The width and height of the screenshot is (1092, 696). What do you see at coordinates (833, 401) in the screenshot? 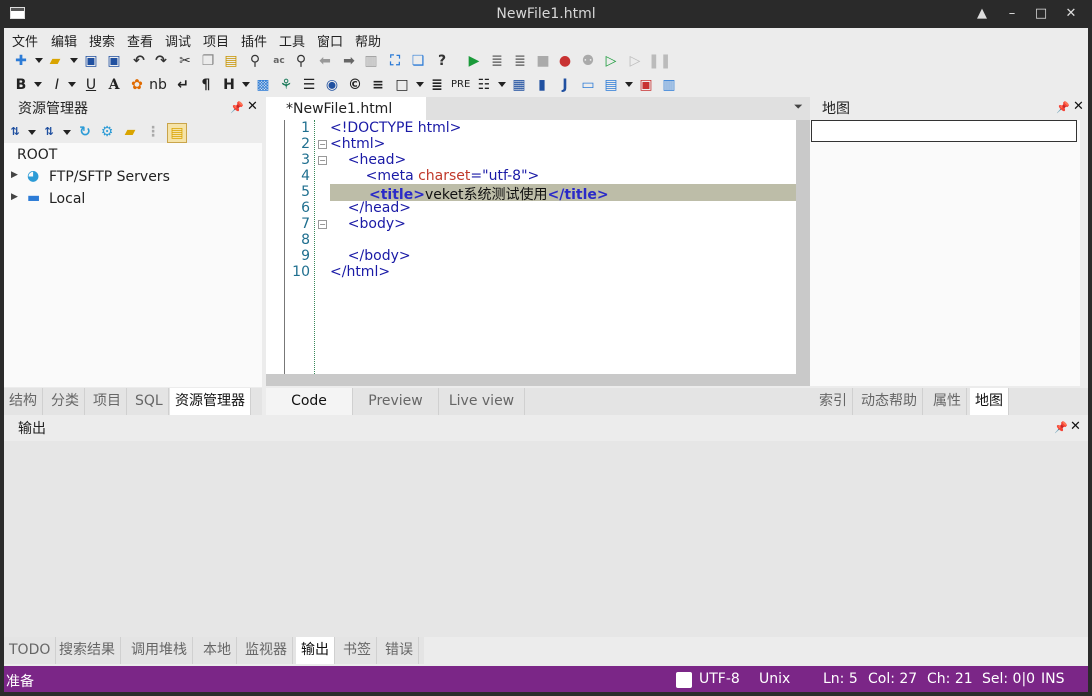
I see `tab-index: 索引` at bounding box center [833, 401].